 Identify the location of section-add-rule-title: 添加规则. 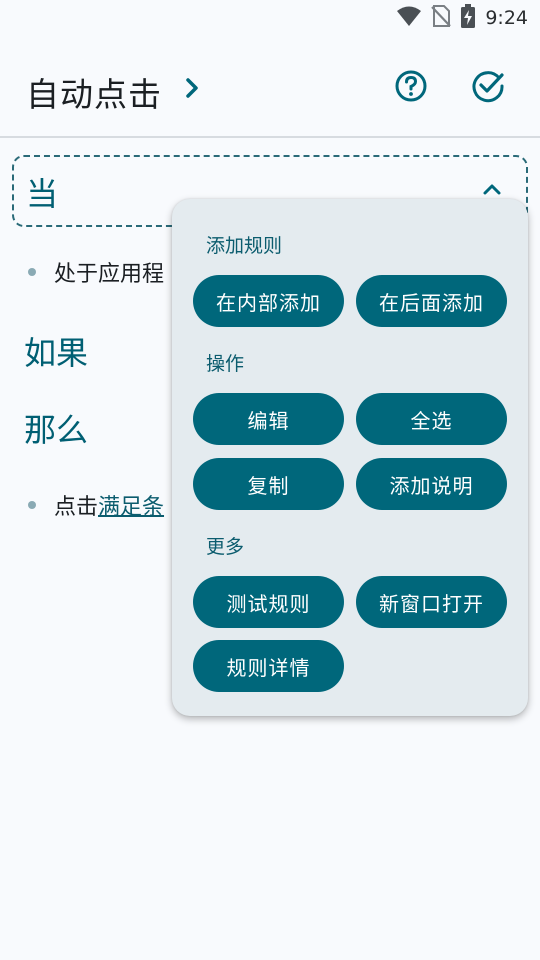
(244, 246).